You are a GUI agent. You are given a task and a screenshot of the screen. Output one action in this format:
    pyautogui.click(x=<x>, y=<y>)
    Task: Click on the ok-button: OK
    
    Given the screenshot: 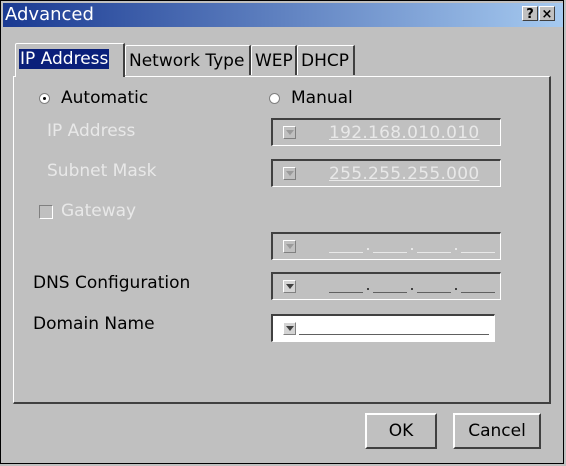 What is the action you would take?
    pyautogui.click(x=401, y=431)
    